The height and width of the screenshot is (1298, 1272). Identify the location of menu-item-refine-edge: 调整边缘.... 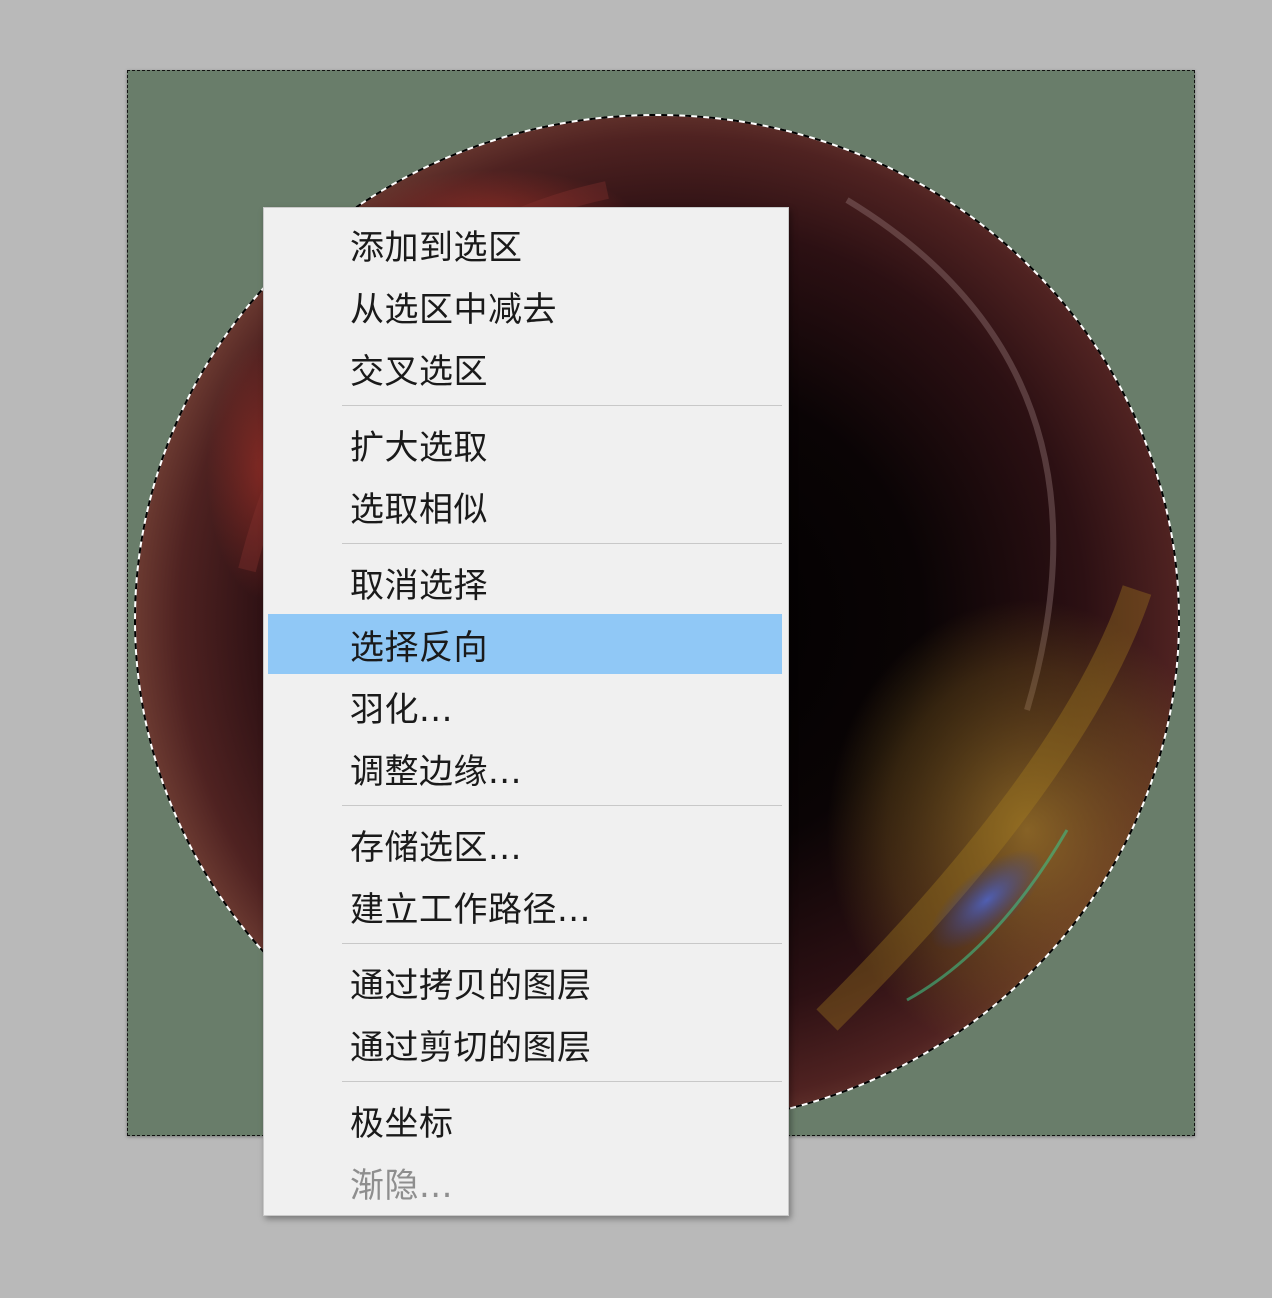
(525, 768).